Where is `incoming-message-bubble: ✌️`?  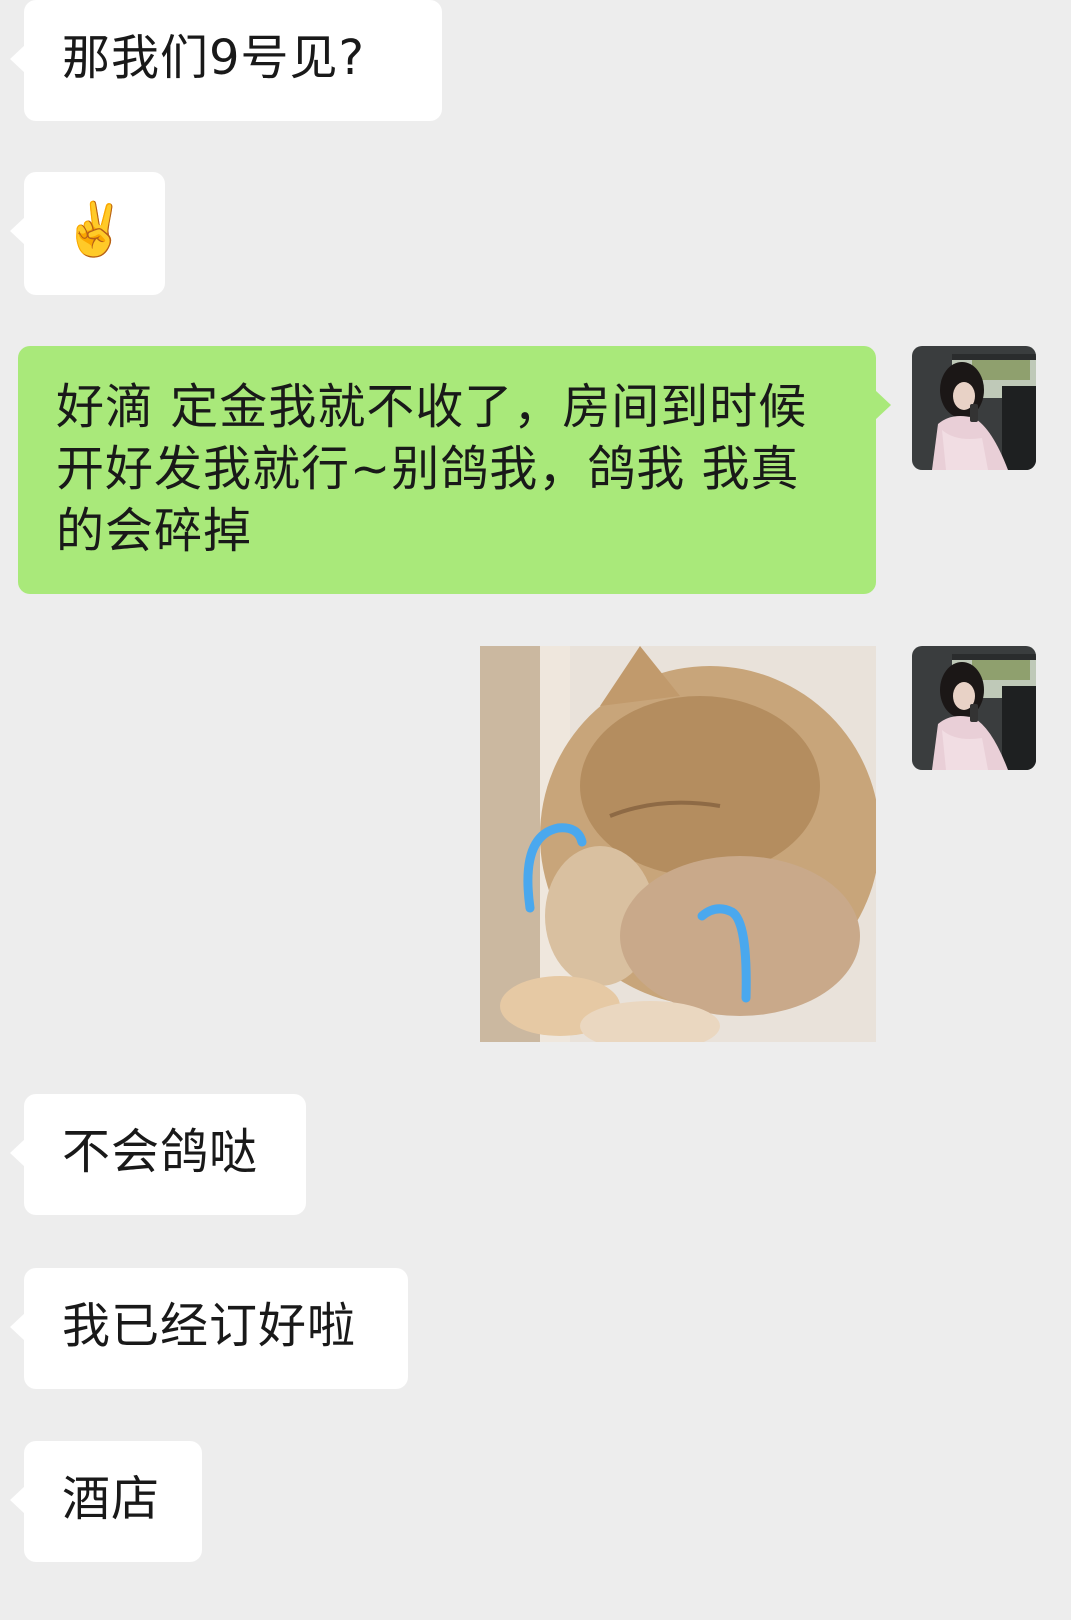
incoming-message-bubble: ✌️ is located at coordinates (87, 233).